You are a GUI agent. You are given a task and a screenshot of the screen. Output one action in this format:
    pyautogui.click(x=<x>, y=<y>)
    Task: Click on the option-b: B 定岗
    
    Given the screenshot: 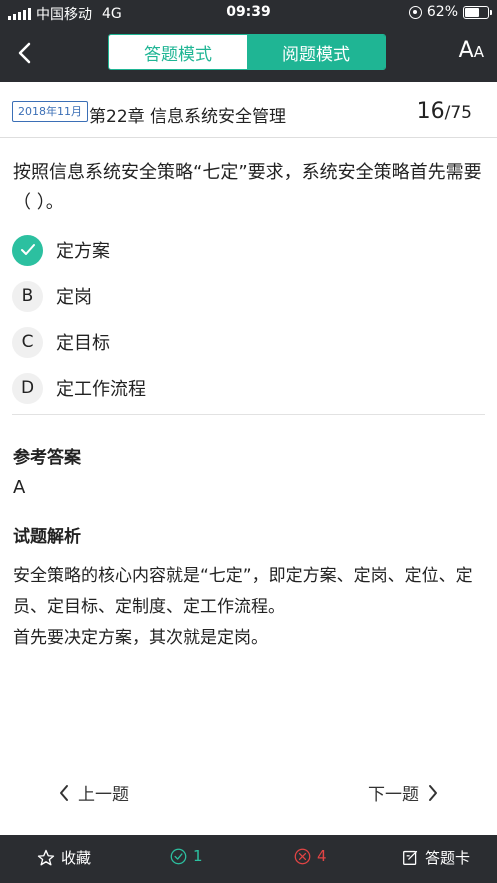 What is the action you would take?
    pyautogui.click(x=247, y=296)
    